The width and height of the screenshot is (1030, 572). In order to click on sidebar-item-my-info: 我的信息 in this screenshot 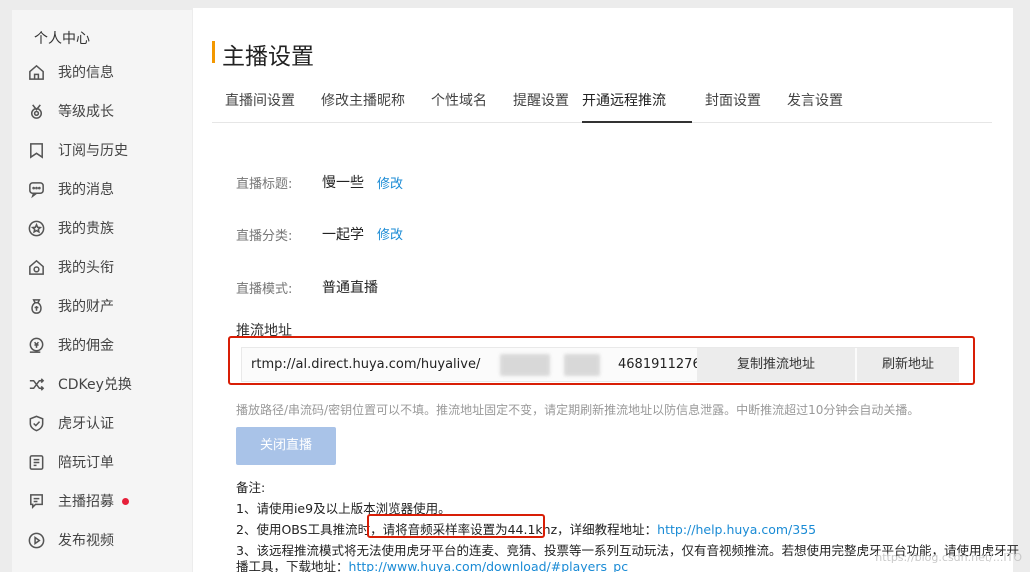, I will do `click(70, 72)`.